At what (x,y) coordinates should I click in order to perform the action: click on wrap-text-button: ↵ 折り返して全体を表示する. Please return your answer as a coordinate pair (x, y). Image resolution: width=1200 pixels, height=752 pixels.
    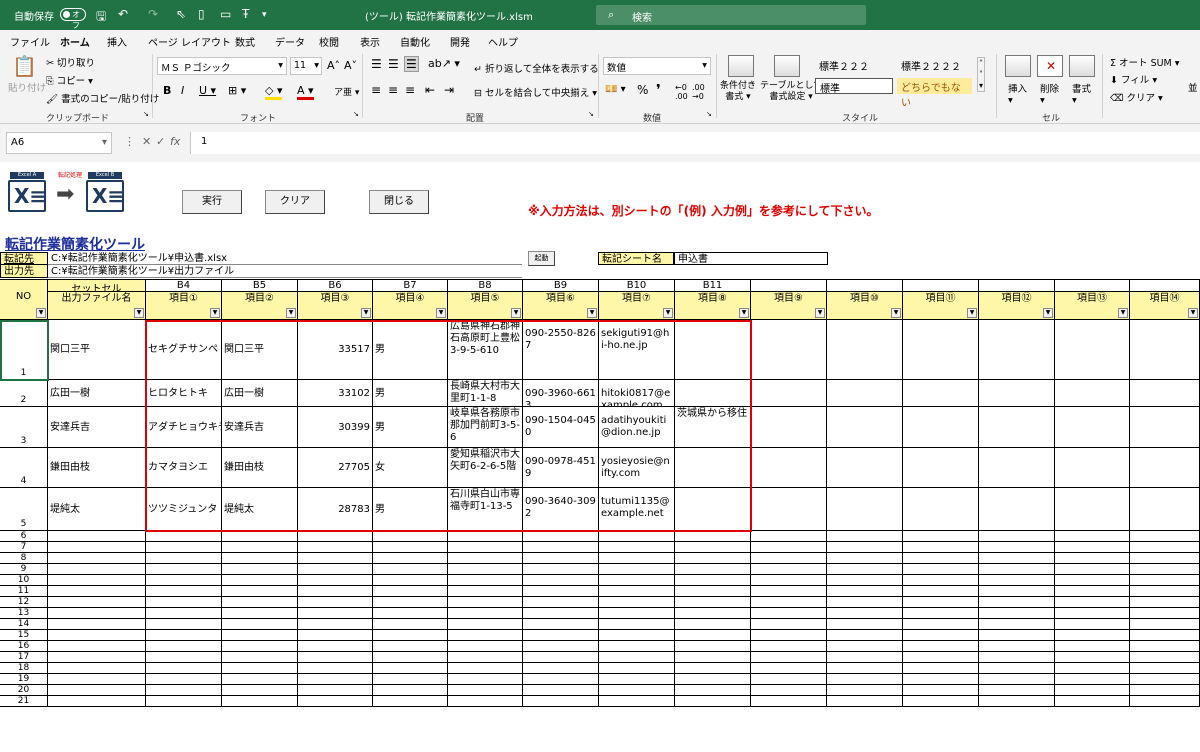
    Looking at the image, I should click on (536, 68).